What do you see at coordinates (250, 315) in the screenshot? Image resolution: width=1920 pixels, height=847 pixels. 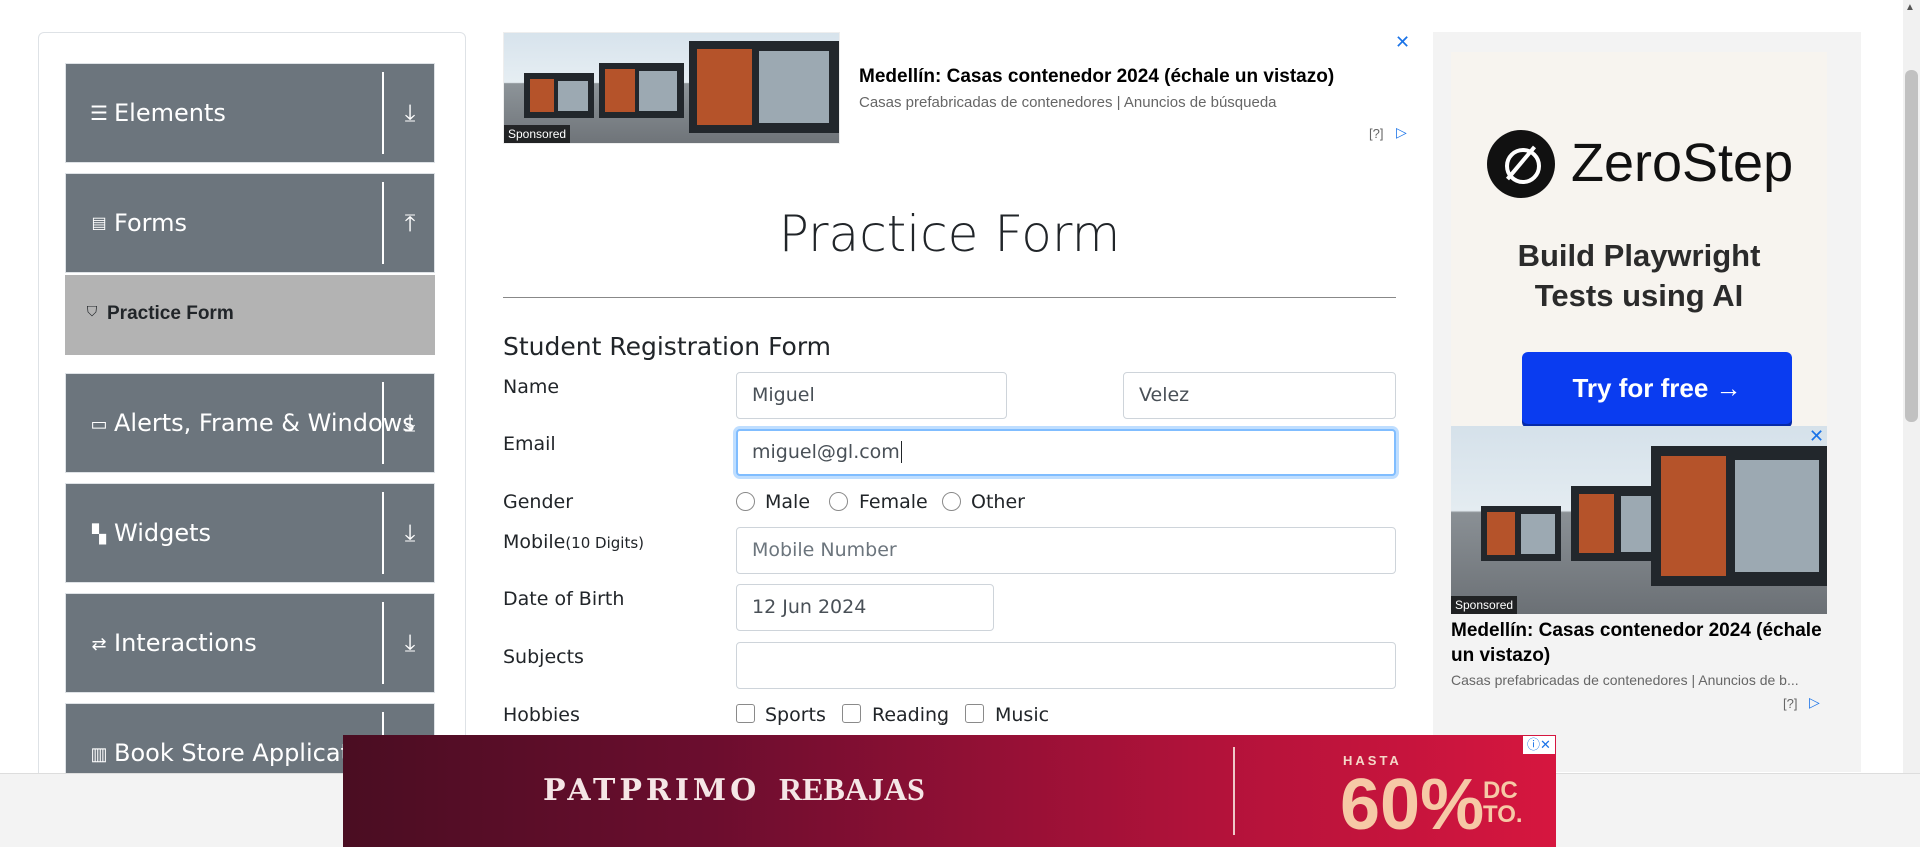 I see `sidebar-item-practice-form: ⛉ Practice Form` at bounding box center [250, 315].